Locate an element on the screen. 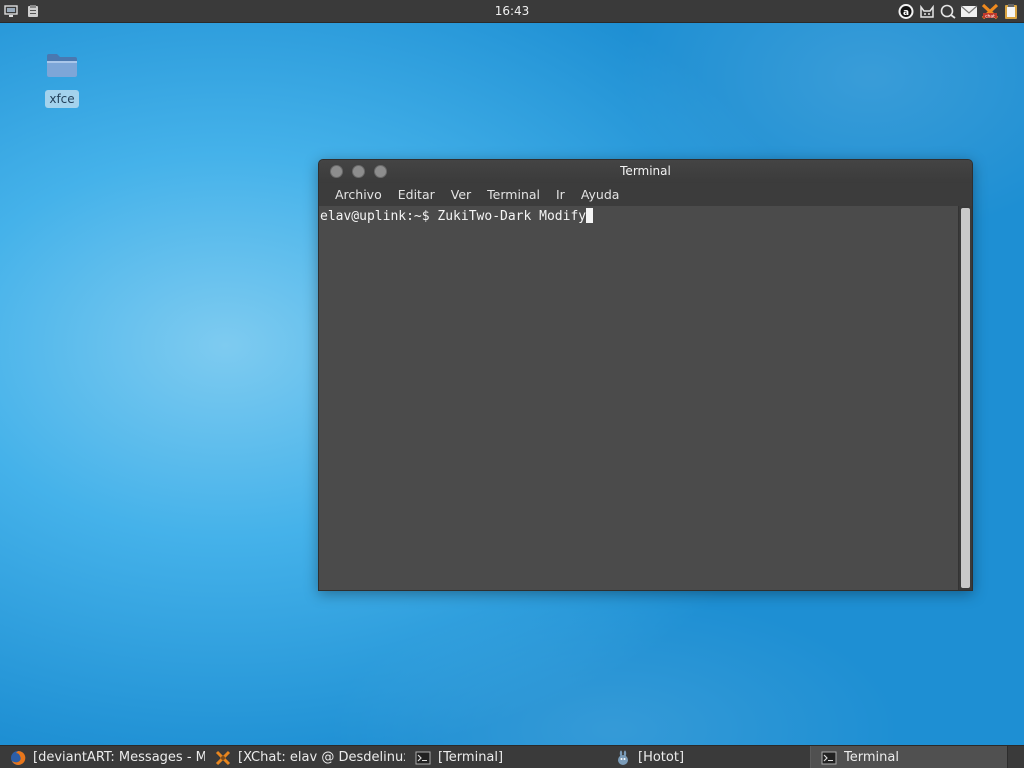  terminal-line: elav@uplink:~$ ZukiTwo-Dark Modify is located at coordinates (457, 216).